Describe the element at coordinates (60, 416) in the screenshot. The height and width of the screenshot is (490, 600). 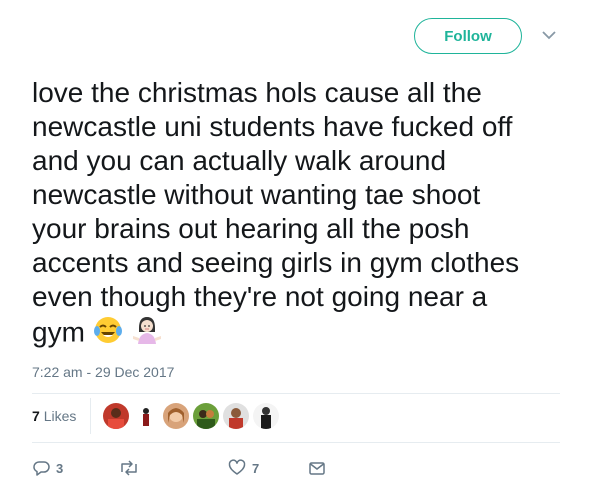
I see `likes-label: Likes` at that location.